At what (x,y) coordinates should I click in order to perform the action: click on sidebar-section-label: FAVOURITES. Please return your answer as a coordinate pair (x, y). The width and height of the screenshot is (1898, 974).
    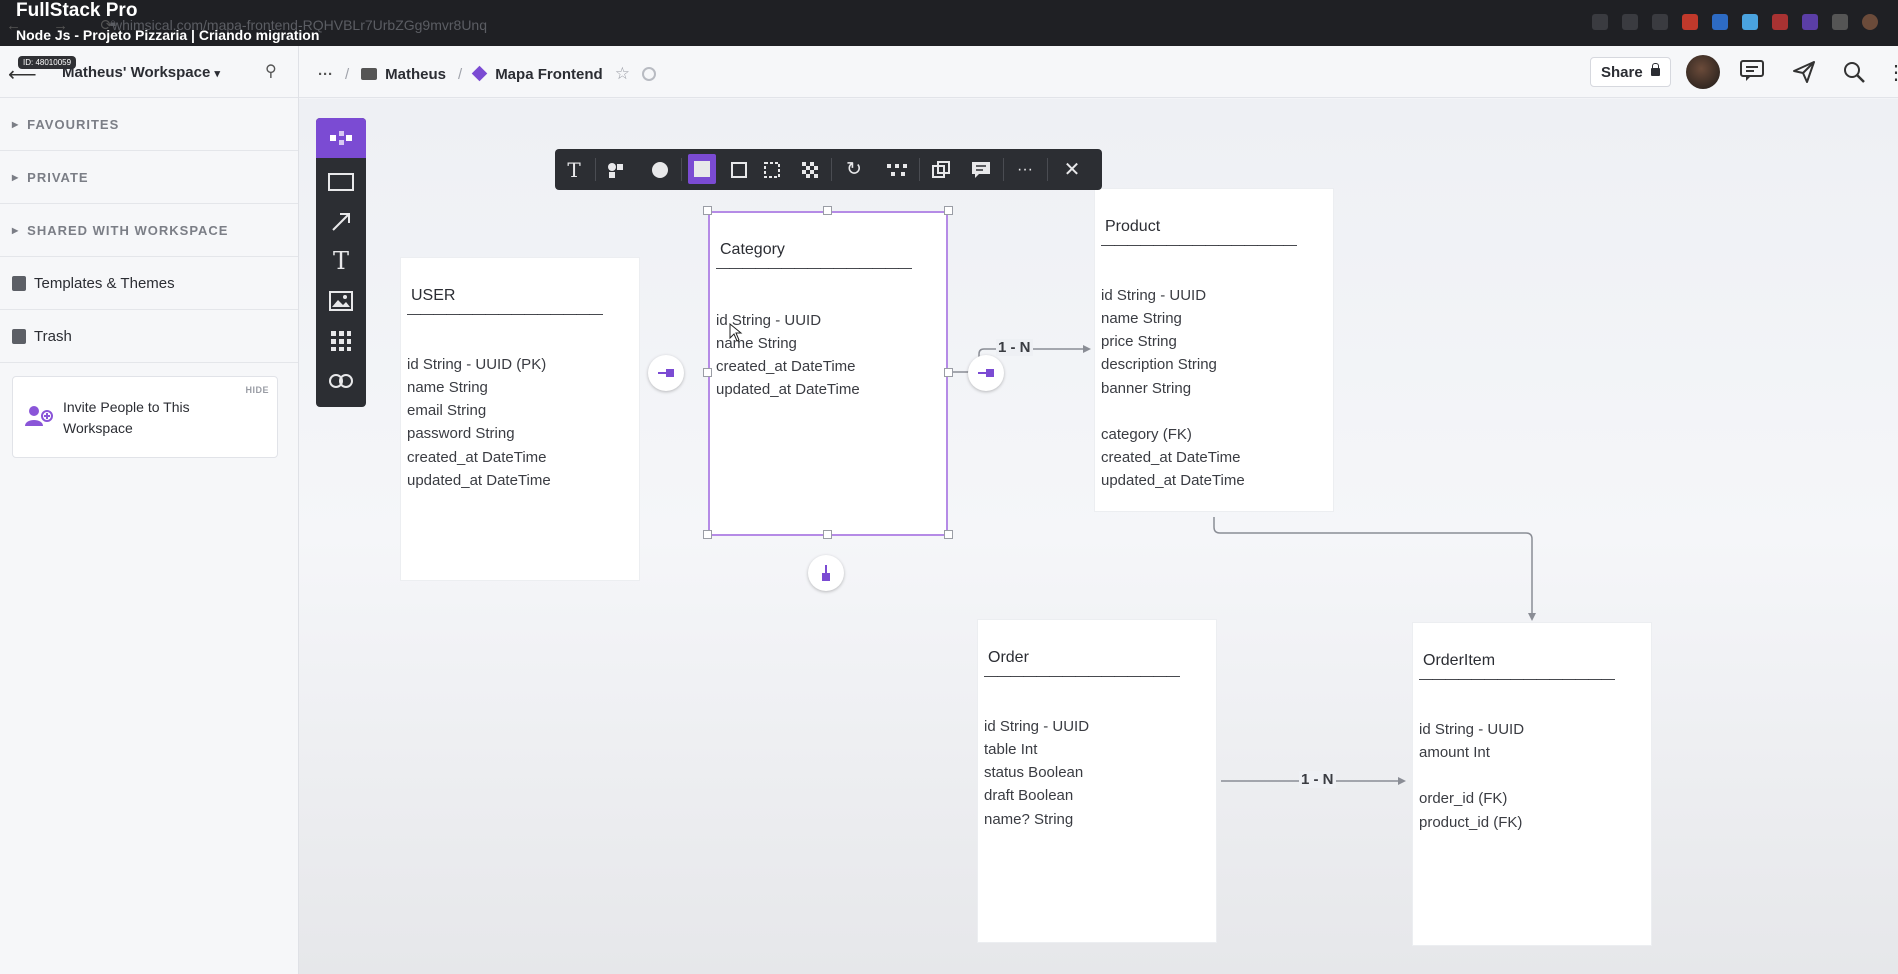
    Looking at the image, I should click on (73, 124).